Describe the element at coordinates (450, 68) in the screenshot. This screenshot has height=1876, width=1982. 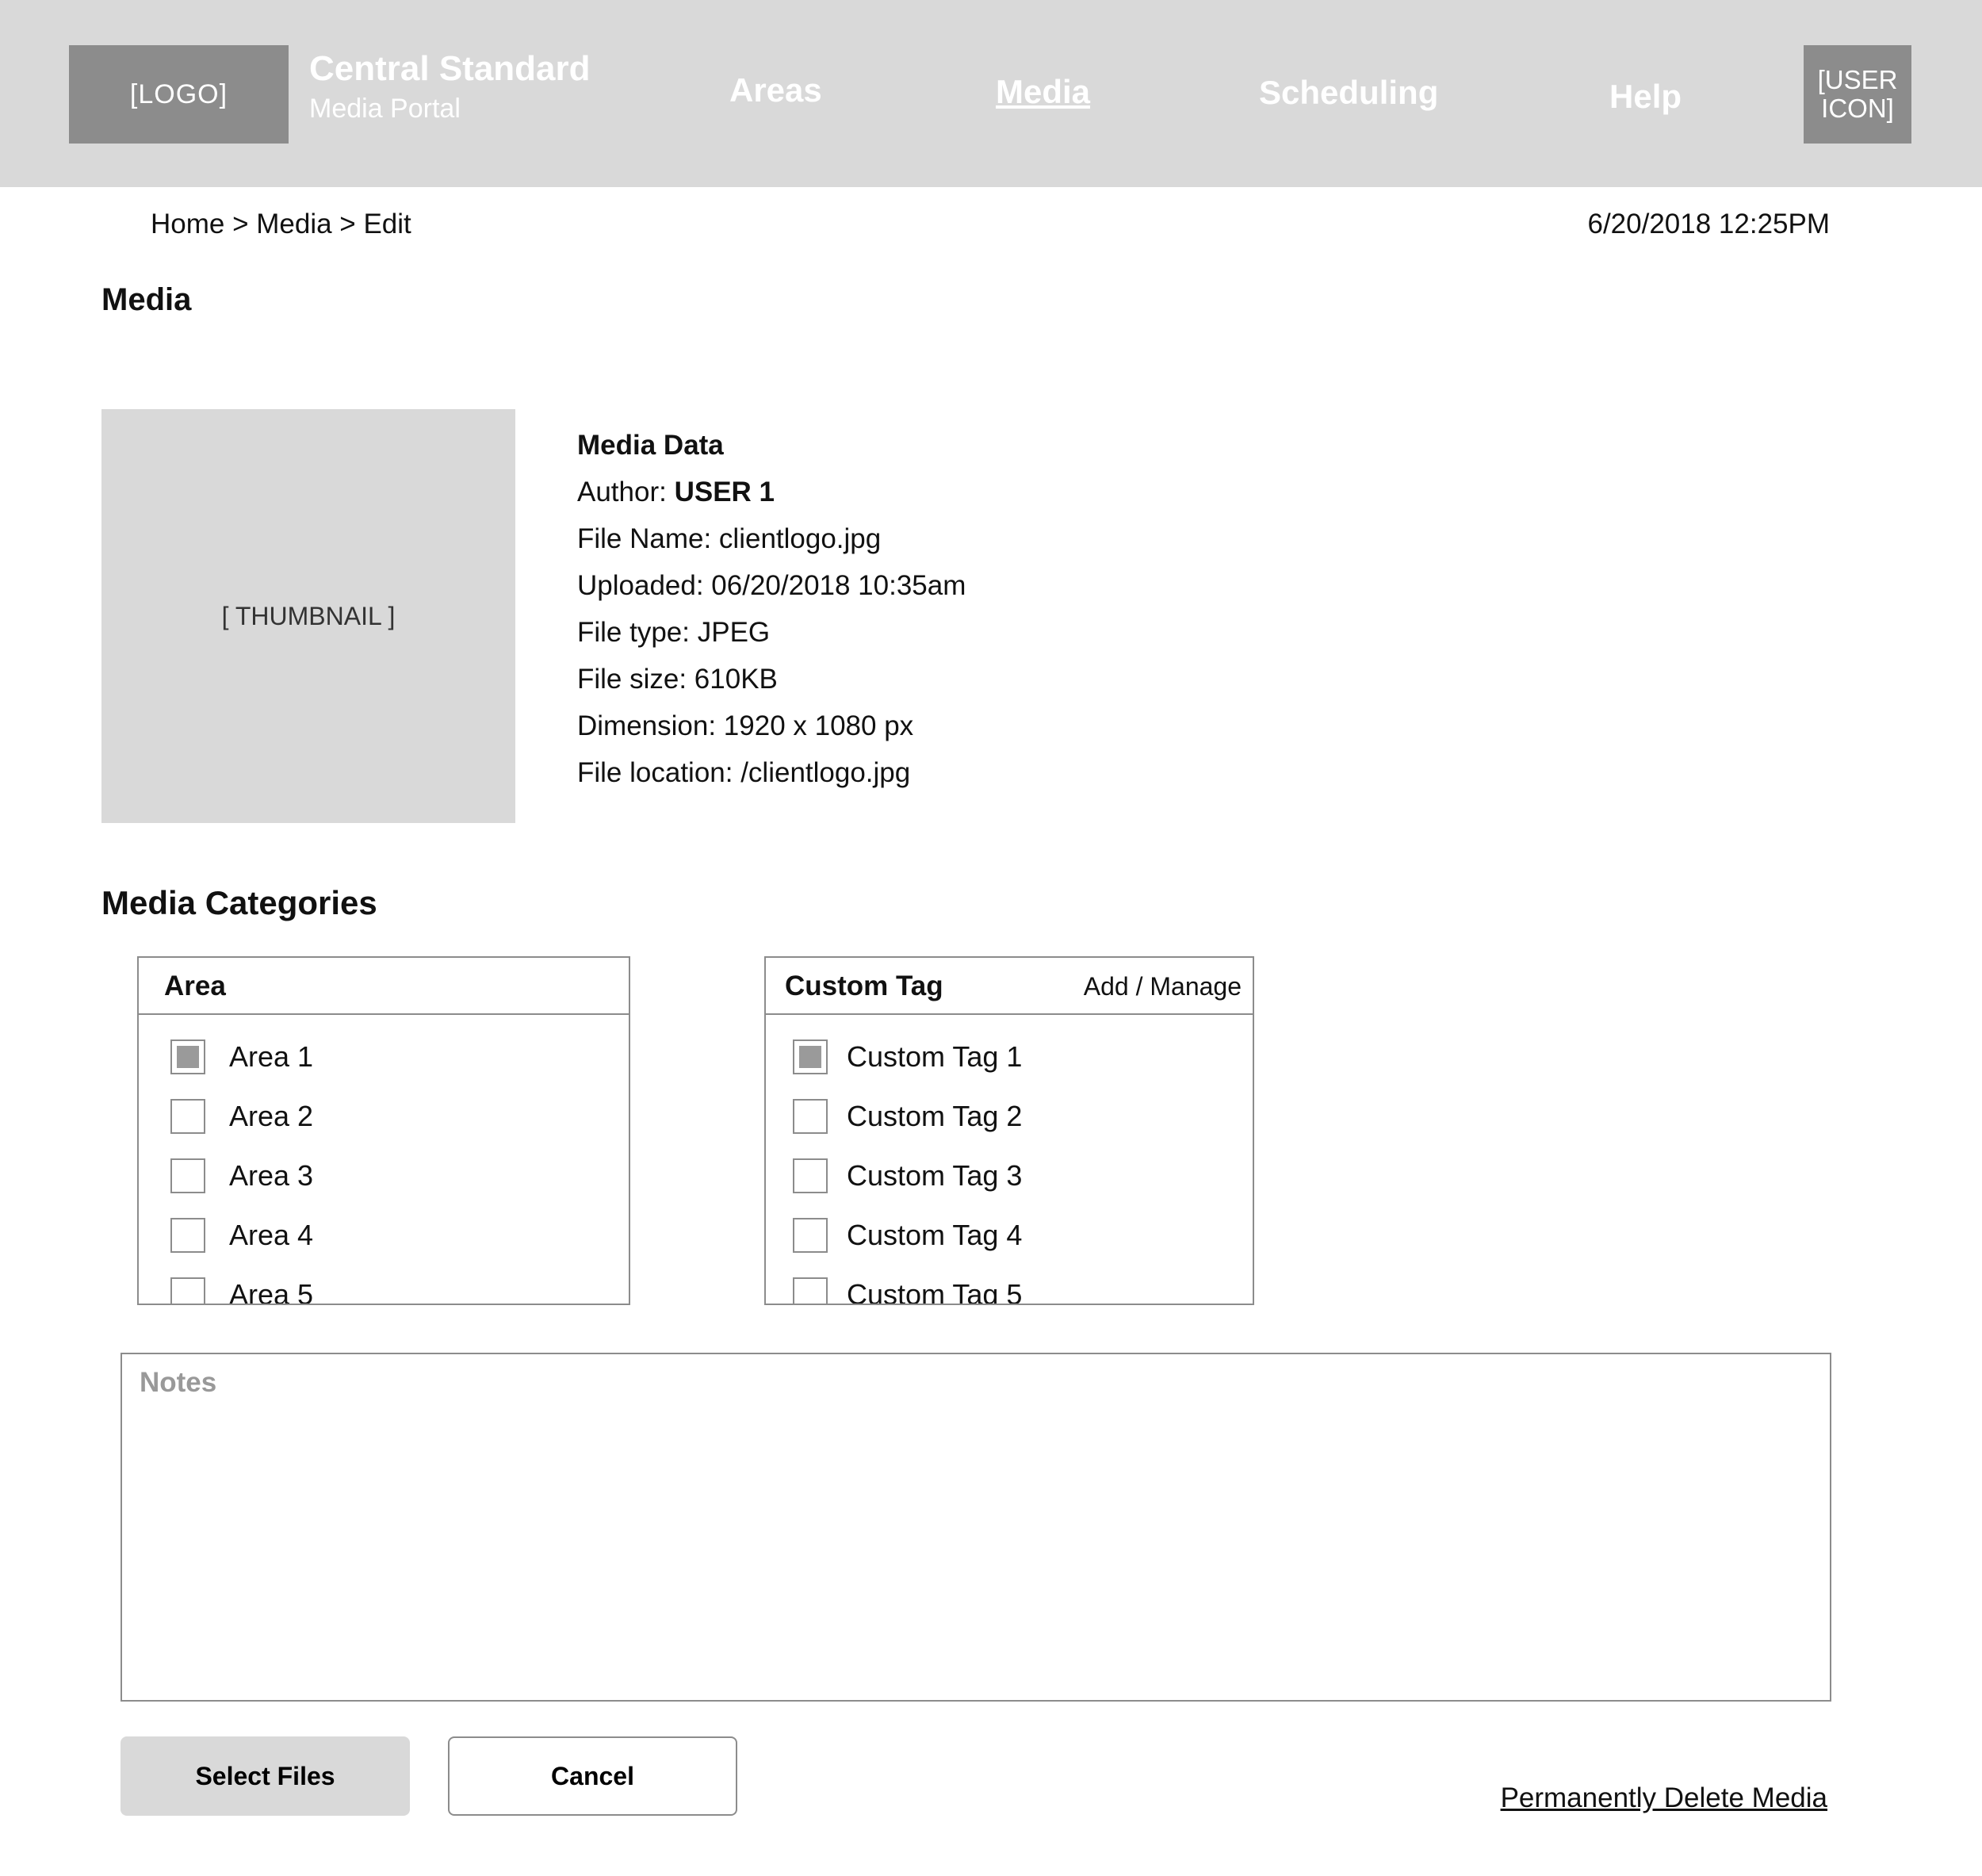
I see `brand-title: Central Standard` at that location.